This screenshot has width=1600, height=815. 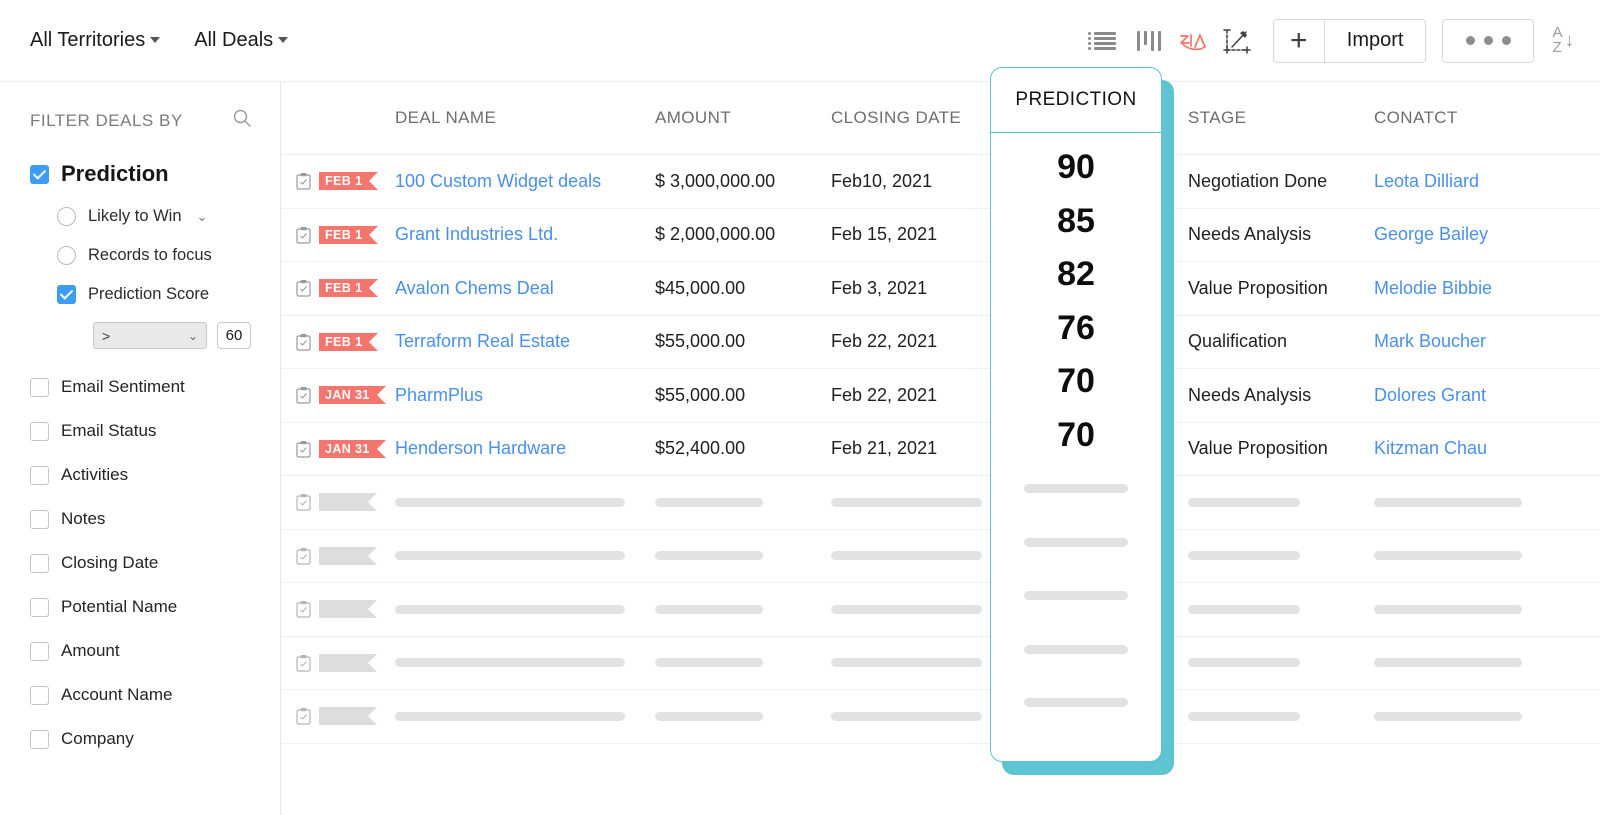 What do you see at coordinates (155, 255) in the screenshot?
I see `filter-option-records-to-focus: Records to focus` at bounding box center [155, 255].